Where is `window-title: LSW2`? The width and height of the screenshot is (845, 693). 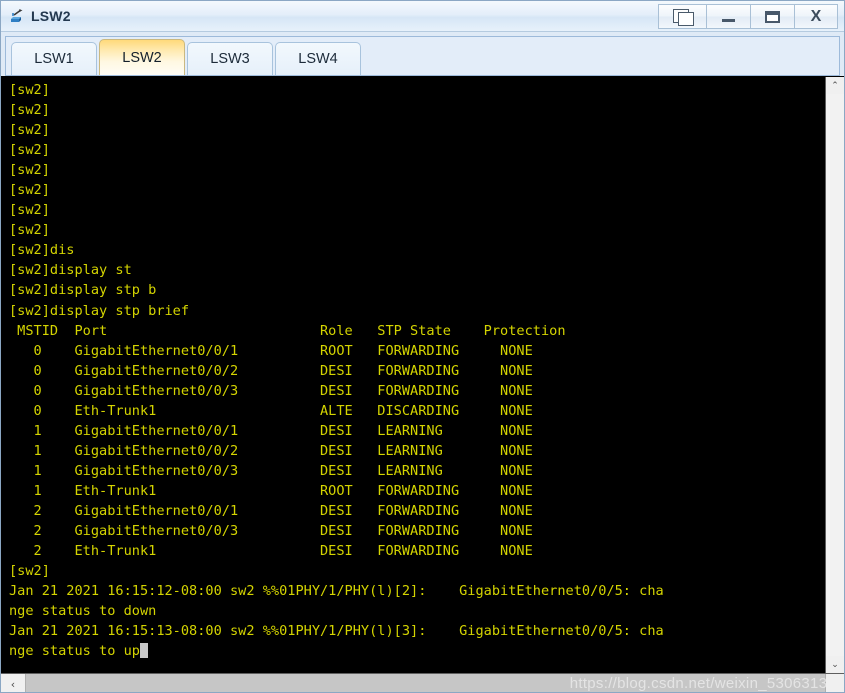 window-title: LSW2 is located at coordinates (51, 16).